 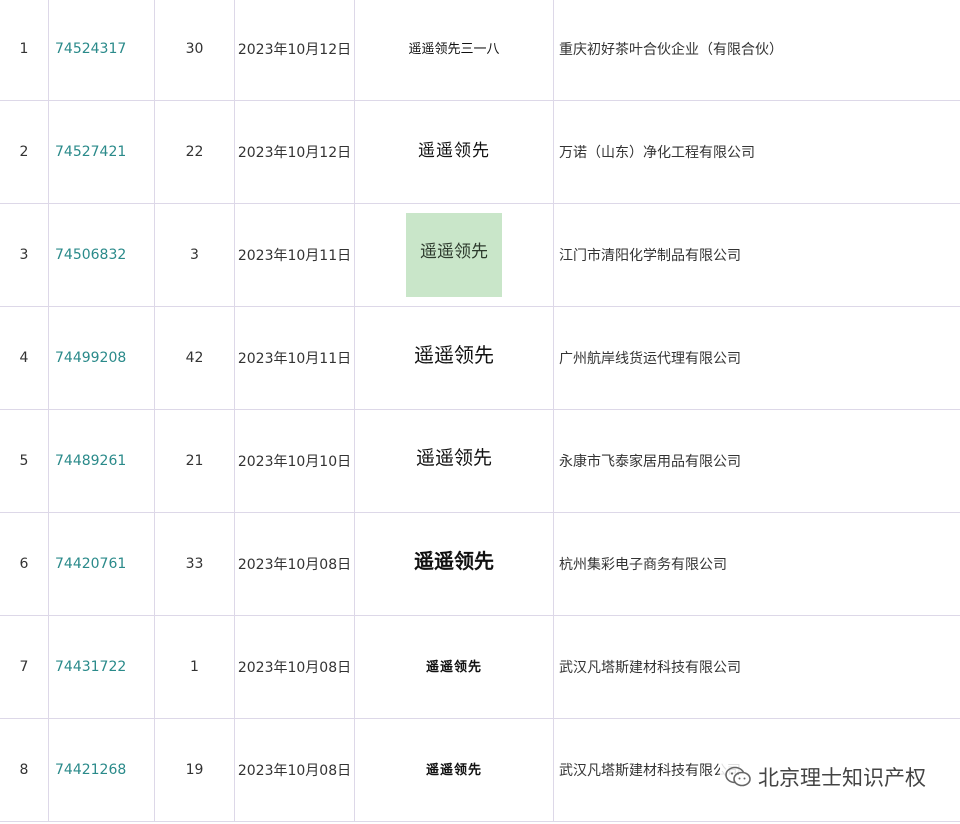 What do you see at coordinates (294, 461) in the screenshot?
I see `application-date: 2023年10月10日` at bounding box center [294, 461].